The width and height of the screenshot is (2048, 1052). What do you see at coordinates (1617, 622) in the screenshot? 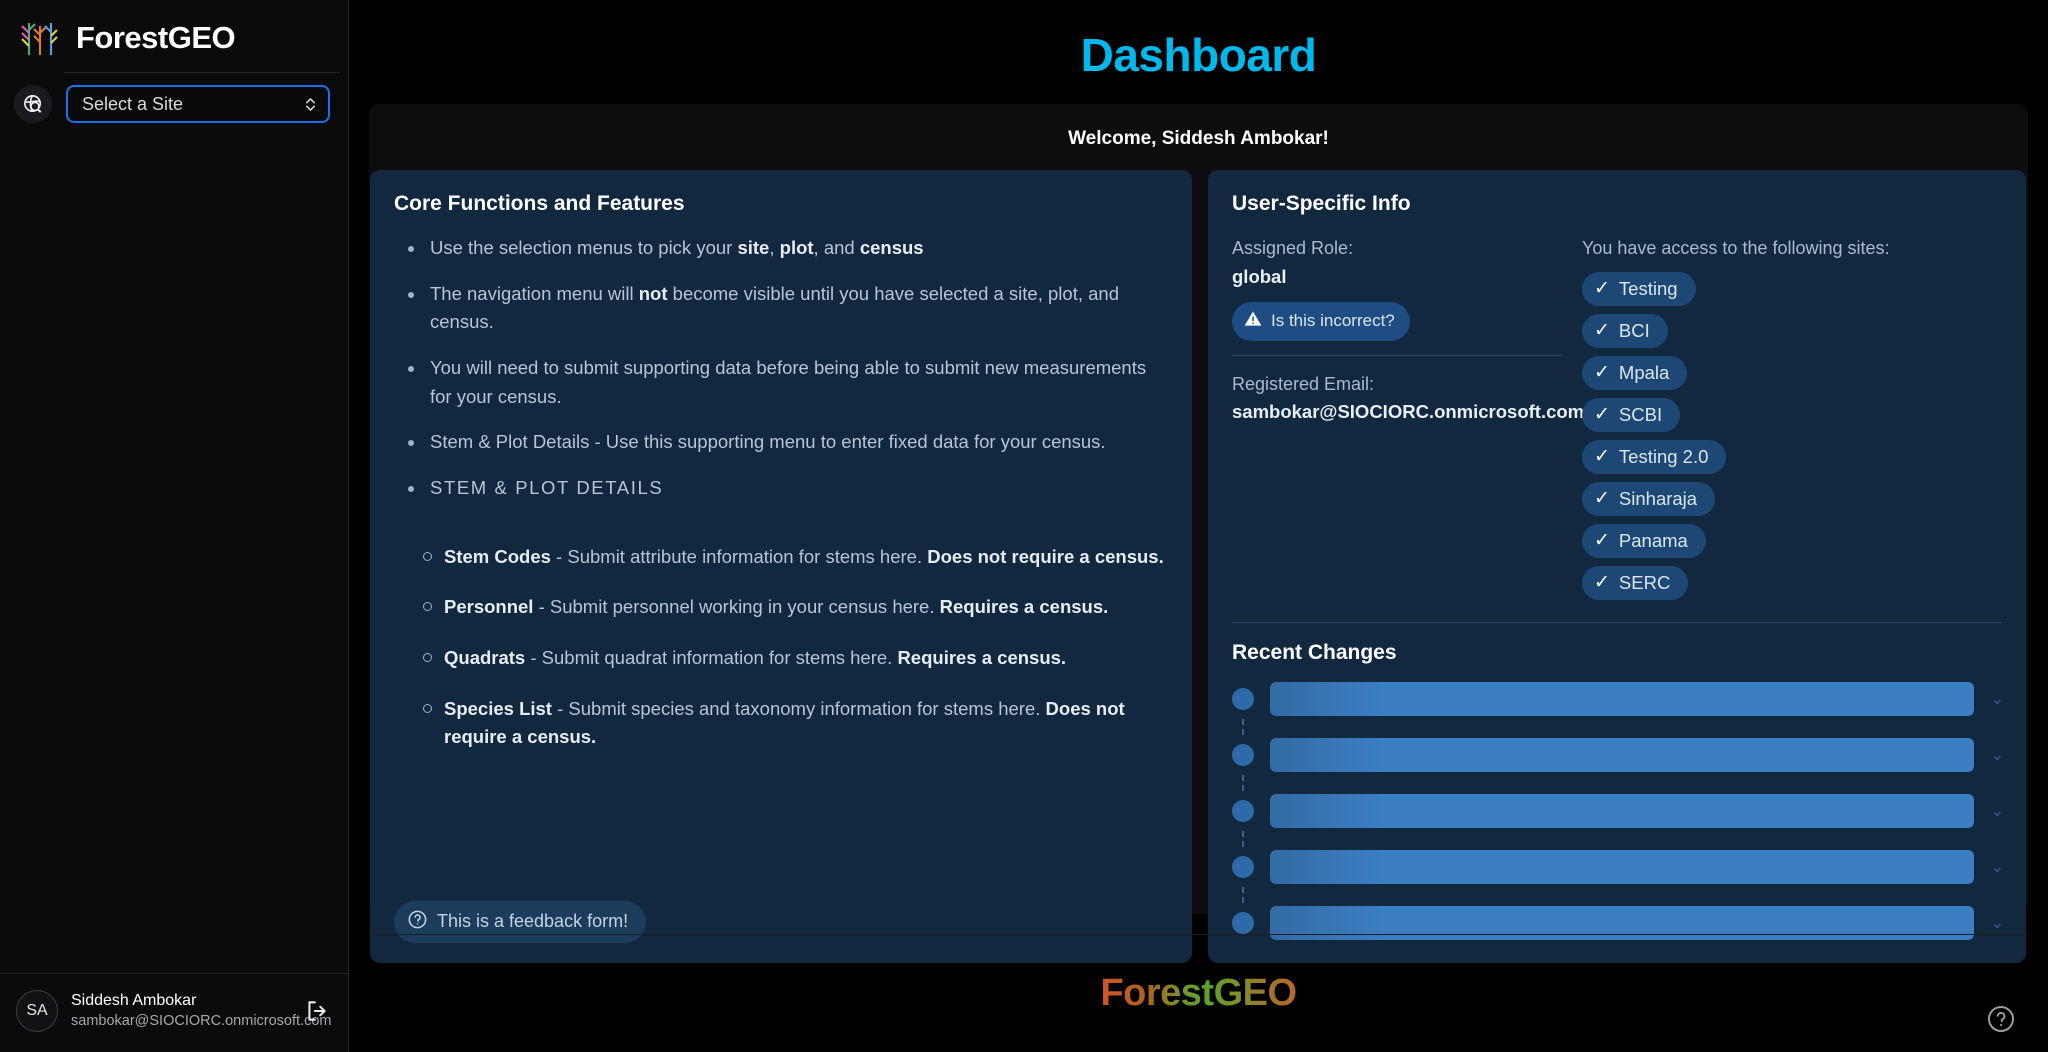
I see `recent-changes-divider` at bounding box center [1617, 622].